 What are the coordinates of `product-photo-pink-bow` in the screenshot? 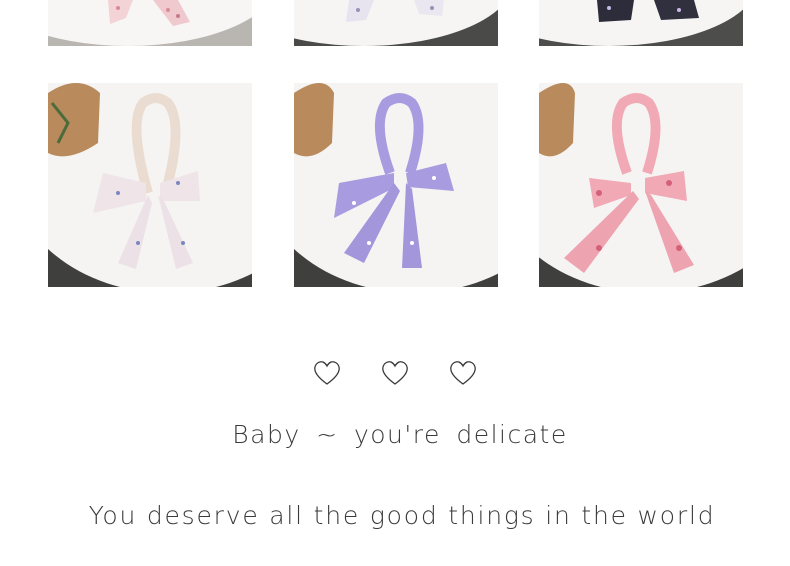 It's located at (641, 185).